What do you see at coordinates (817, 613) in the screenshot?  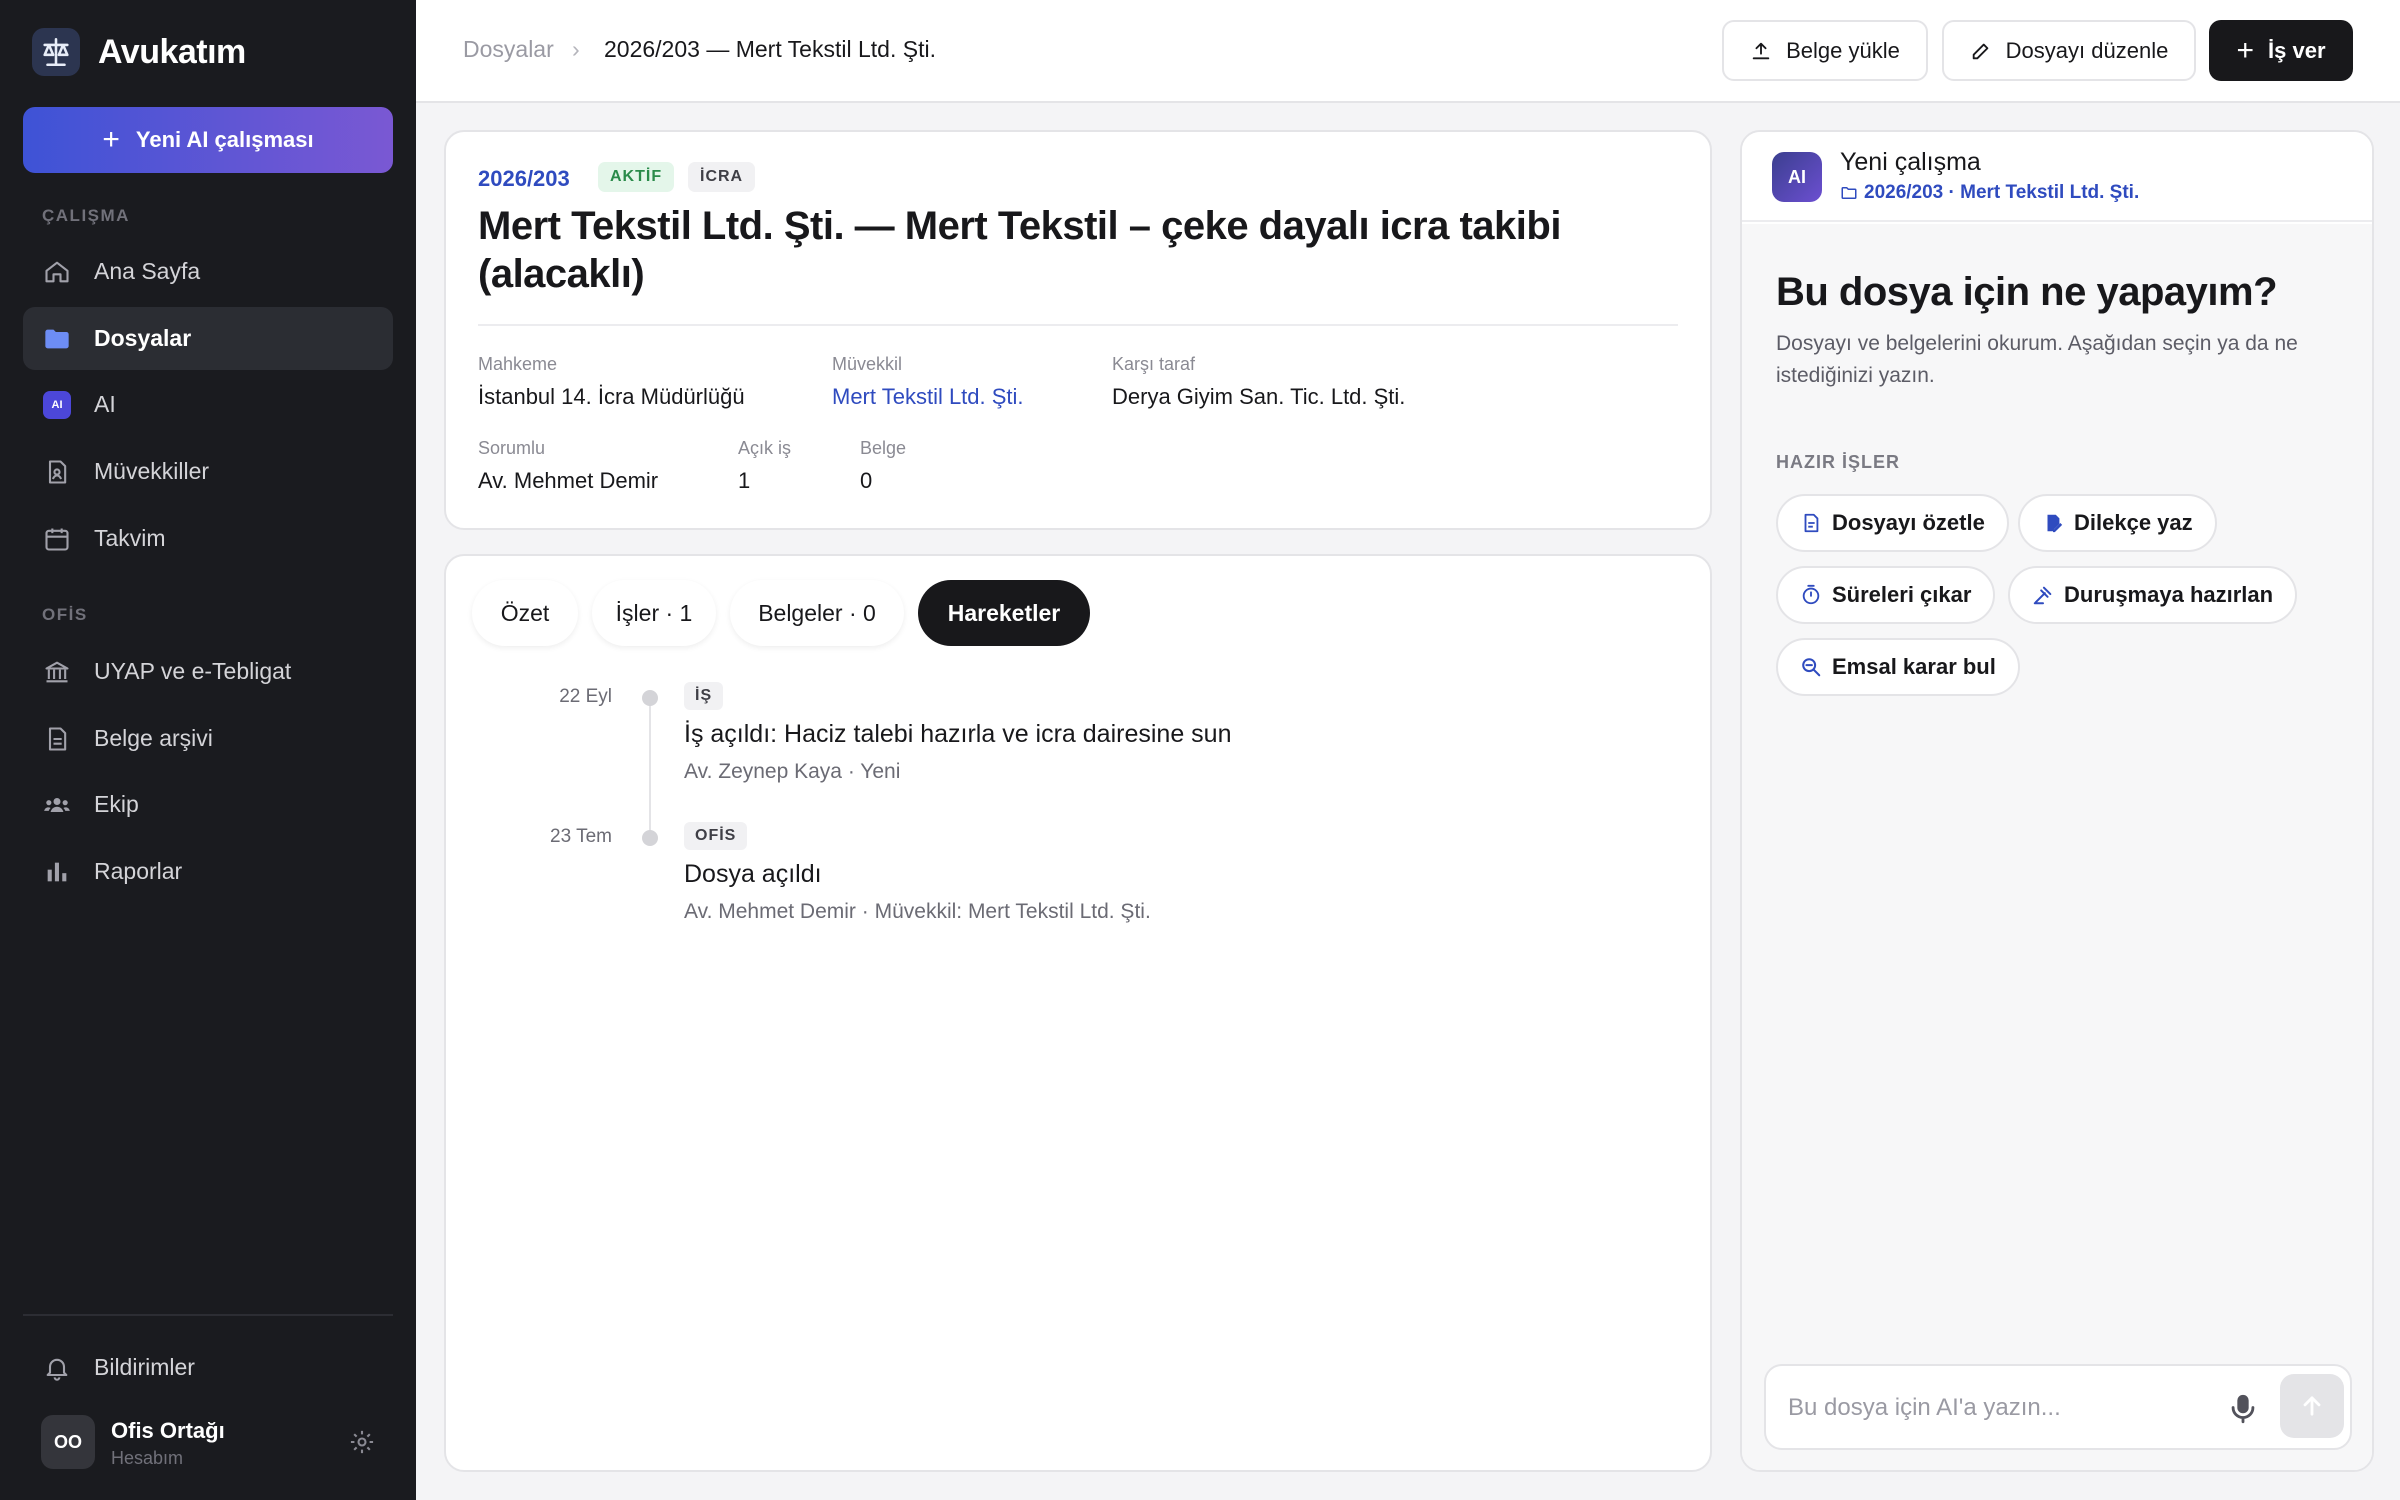 I see `tab-documents: Belgeler · 0` at bounding box center [817, 613].